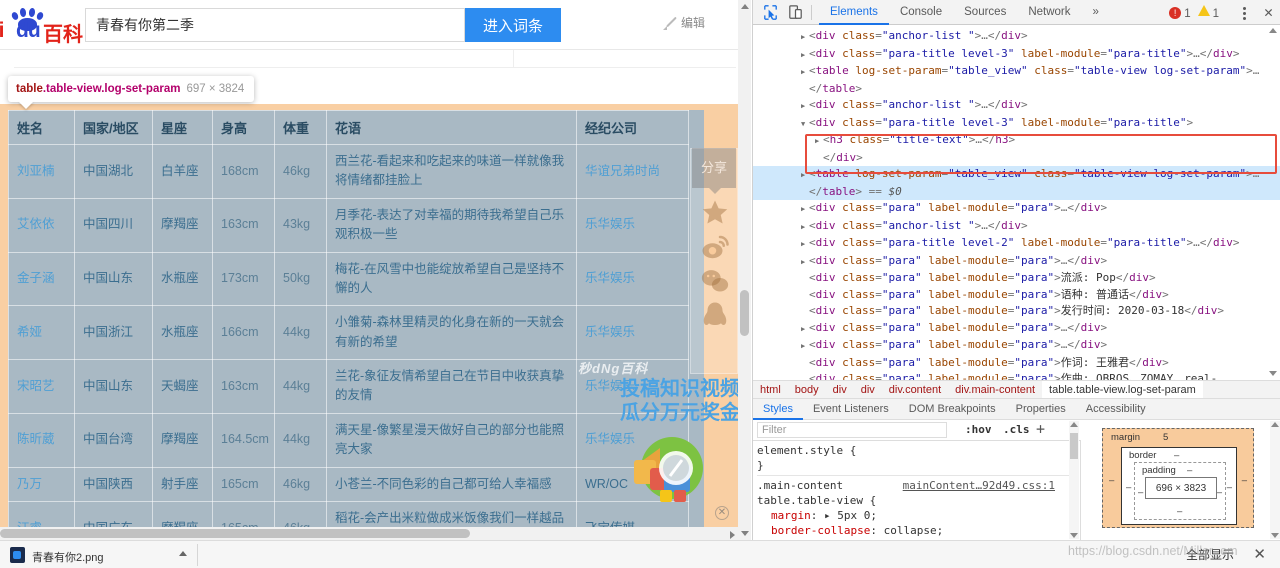 This screenshot has height=568, width=1280. What do you see at coordinates (715, 315) in the screenshot?
I see `qq-icon` at bounding box center [715, 315].